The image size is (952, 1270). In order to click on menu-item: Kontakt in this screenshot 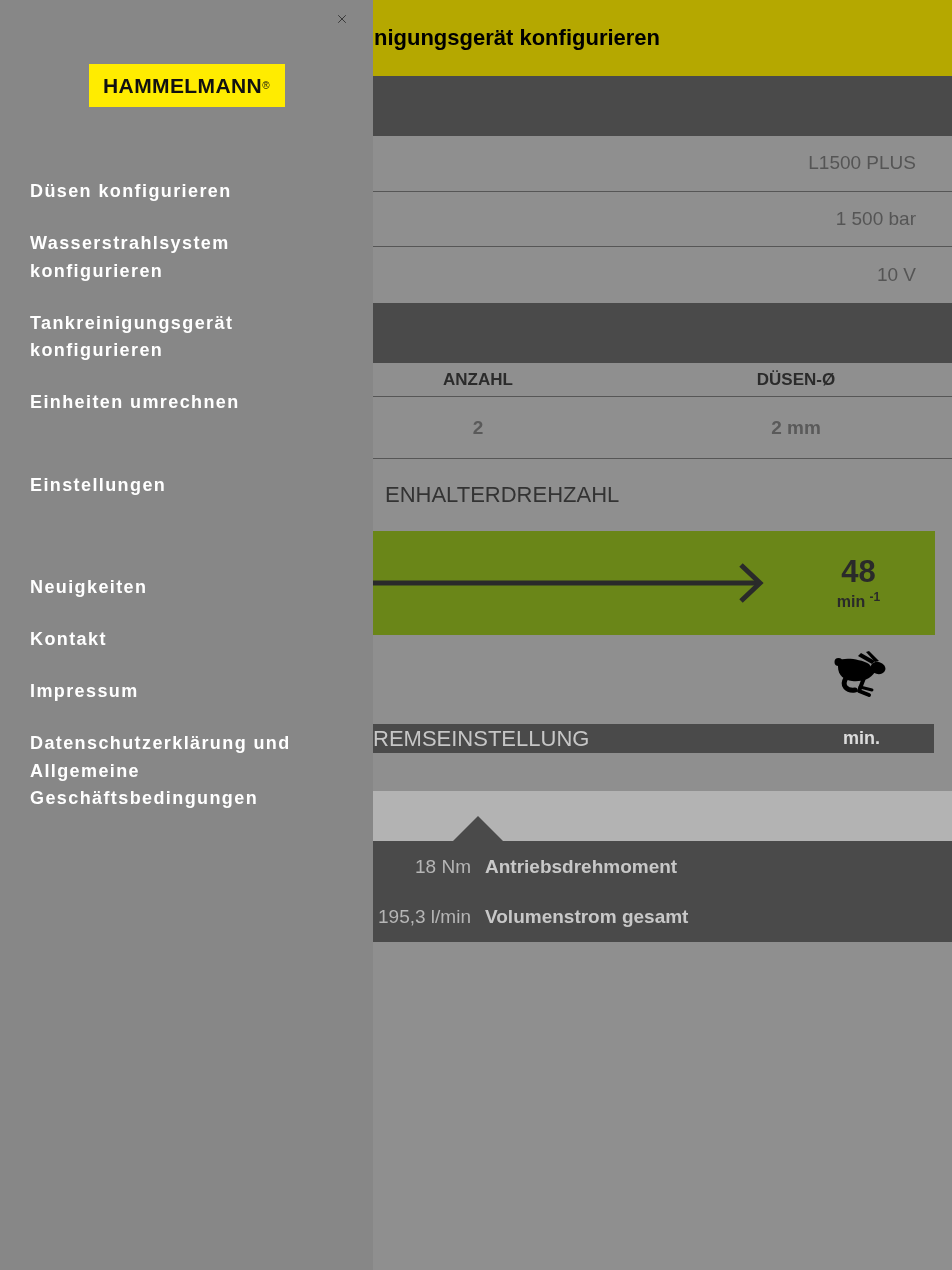, I will do `click(68, 640)`.